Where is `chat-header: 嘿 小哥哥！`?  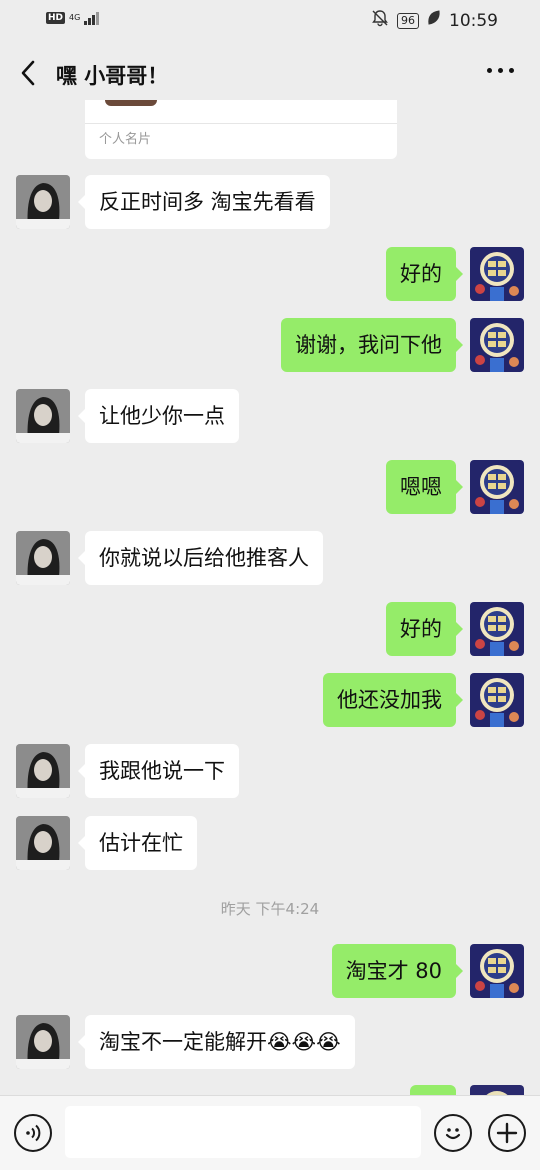 chat-header: 嘿 小哥哥！ is located at coordinates (270, 74).